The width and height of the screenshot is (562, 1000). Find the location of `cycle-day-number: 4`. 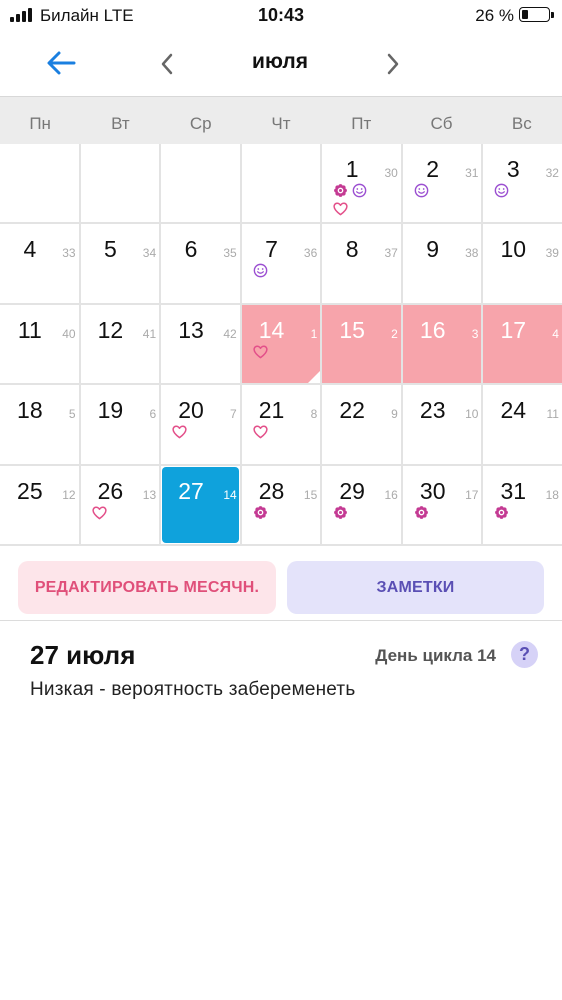

cycle-day-number: 4 is located at coordinates (555, 333).